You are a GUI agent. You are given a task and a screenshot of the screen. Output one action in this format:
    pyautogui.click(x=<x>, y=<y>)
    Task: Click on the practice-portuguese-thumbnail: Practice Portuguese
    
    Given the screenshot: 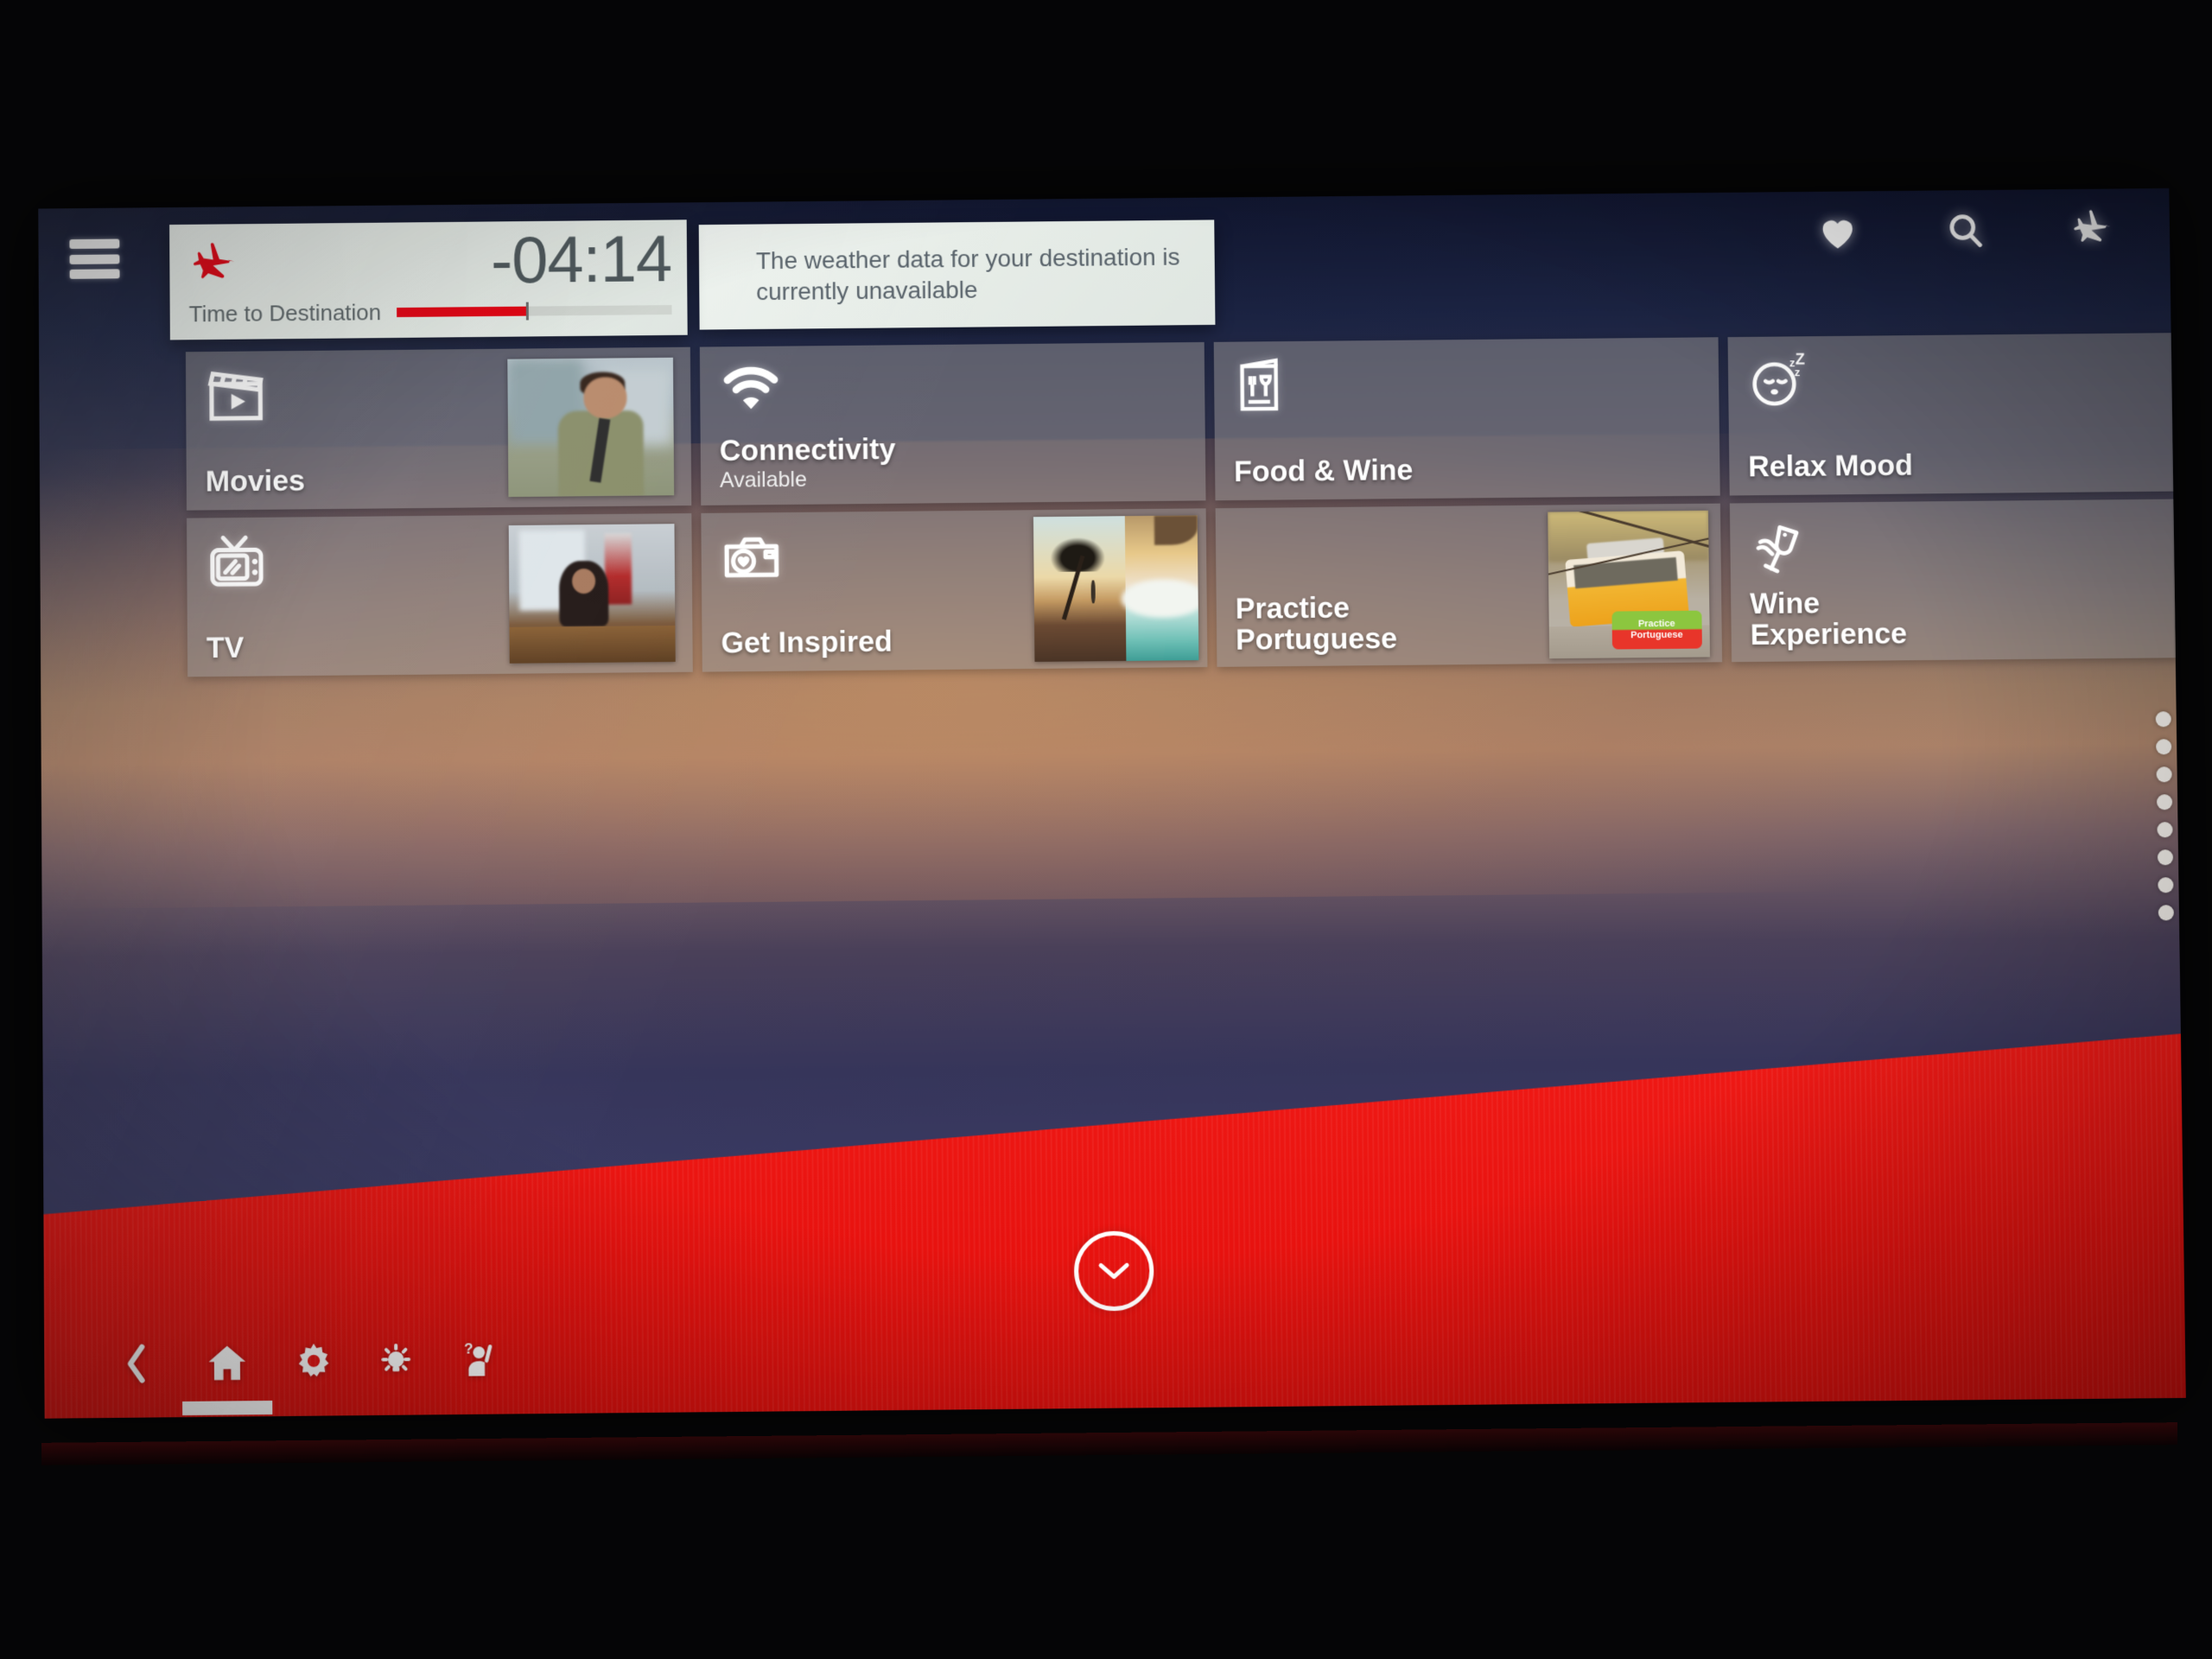 What is the action you would take?
    pyautogui.click(x=1629, y=584)
    